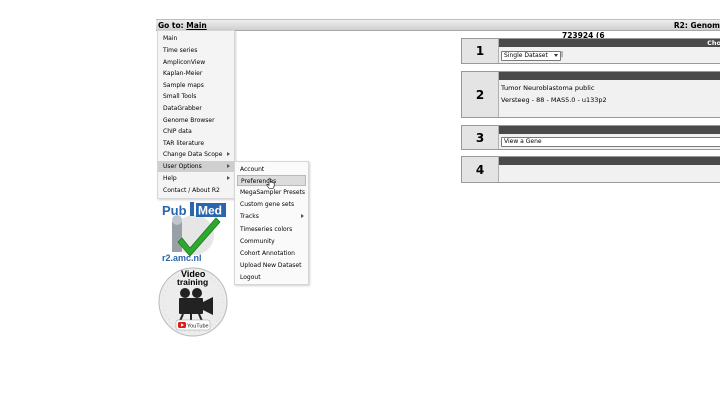  I want to click on goto-prefix: Go to:, so click(171, 25).